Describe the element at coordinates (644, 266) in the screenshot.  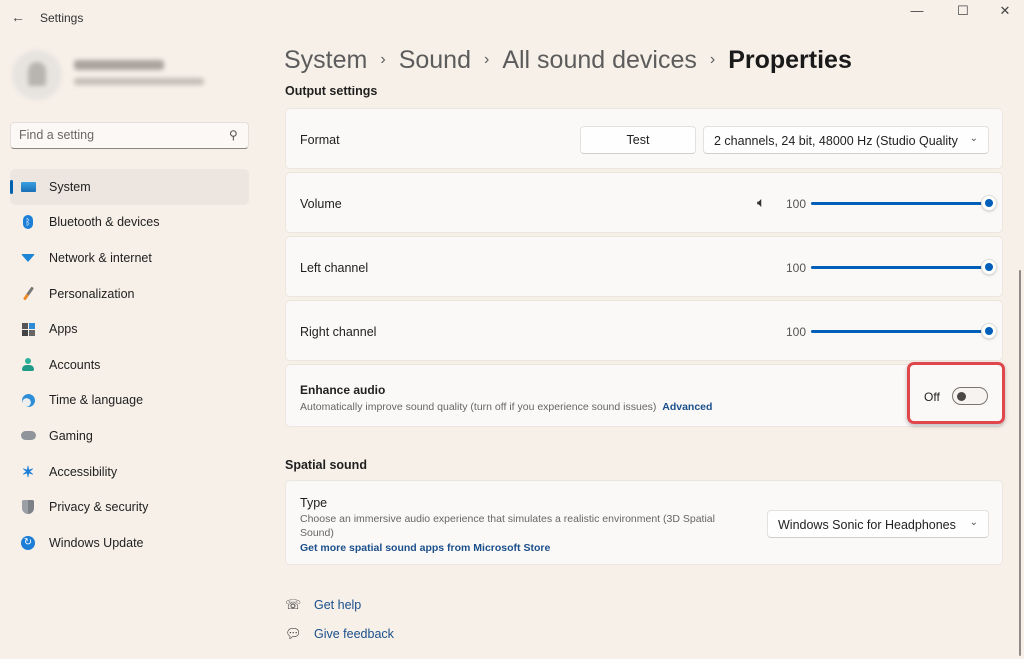
I see `left-channel-card: Left channel 100` at that location.